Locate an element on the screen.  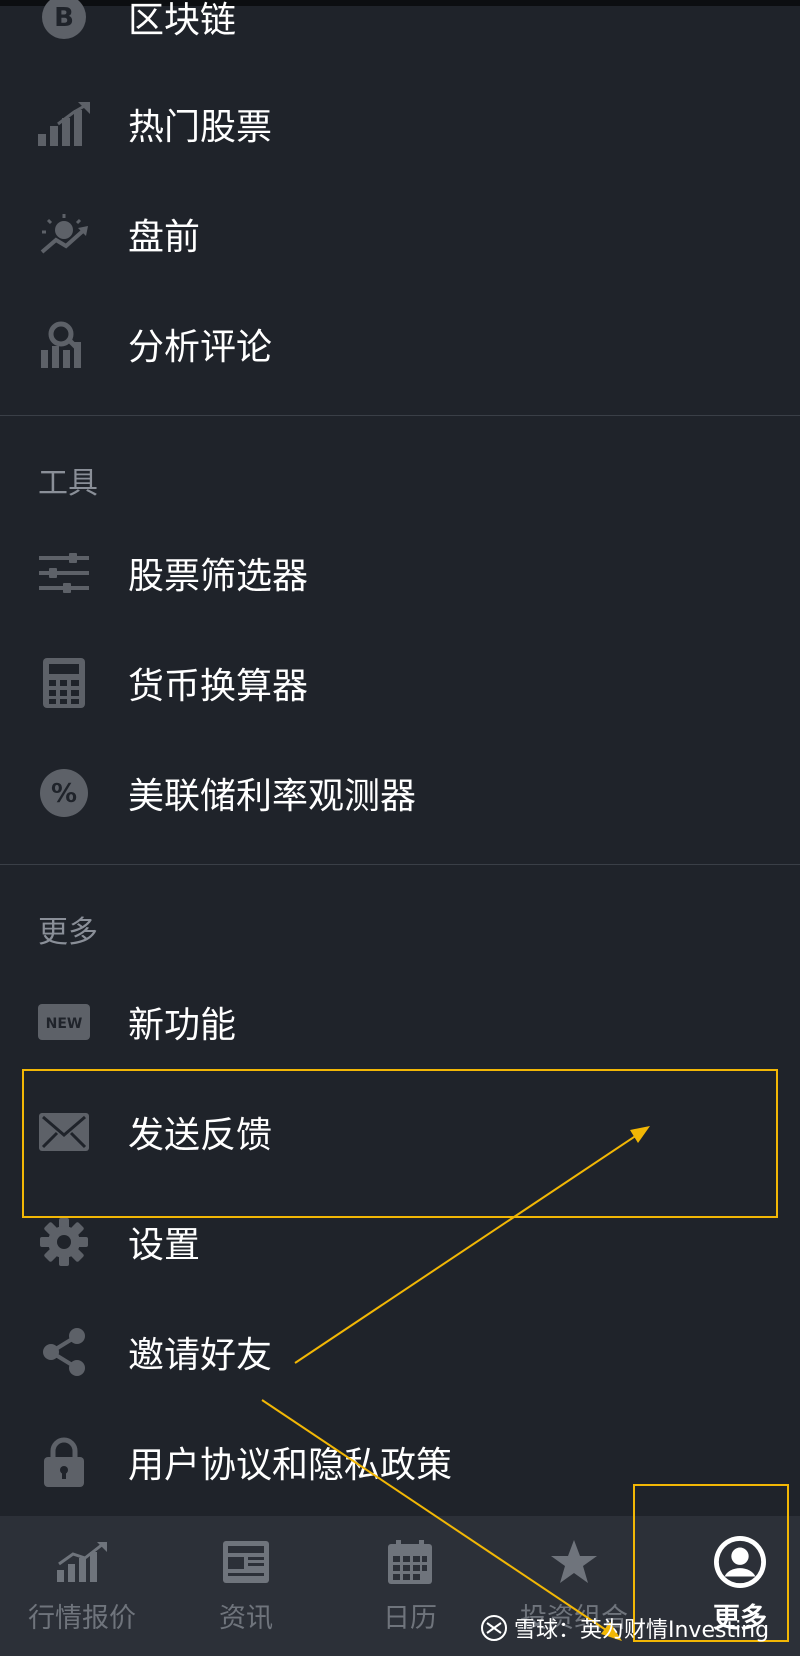
menu-item-label: 热门股票 is located at coordinates (200, 127).